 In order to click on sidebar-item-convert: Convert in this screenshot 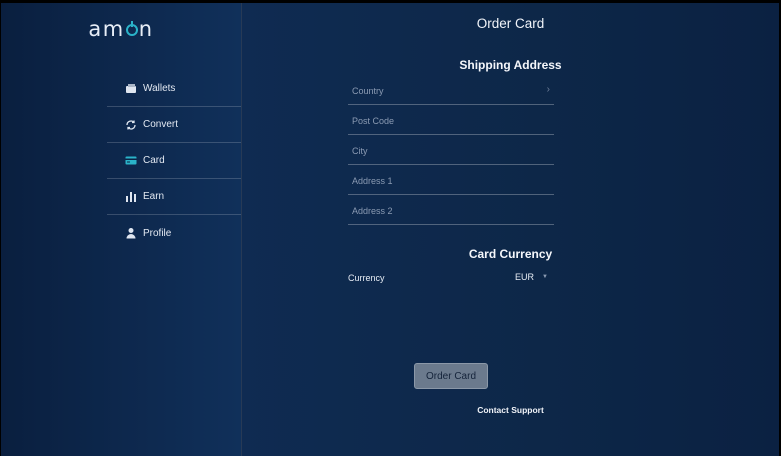, I will do `click(174, 125)`.